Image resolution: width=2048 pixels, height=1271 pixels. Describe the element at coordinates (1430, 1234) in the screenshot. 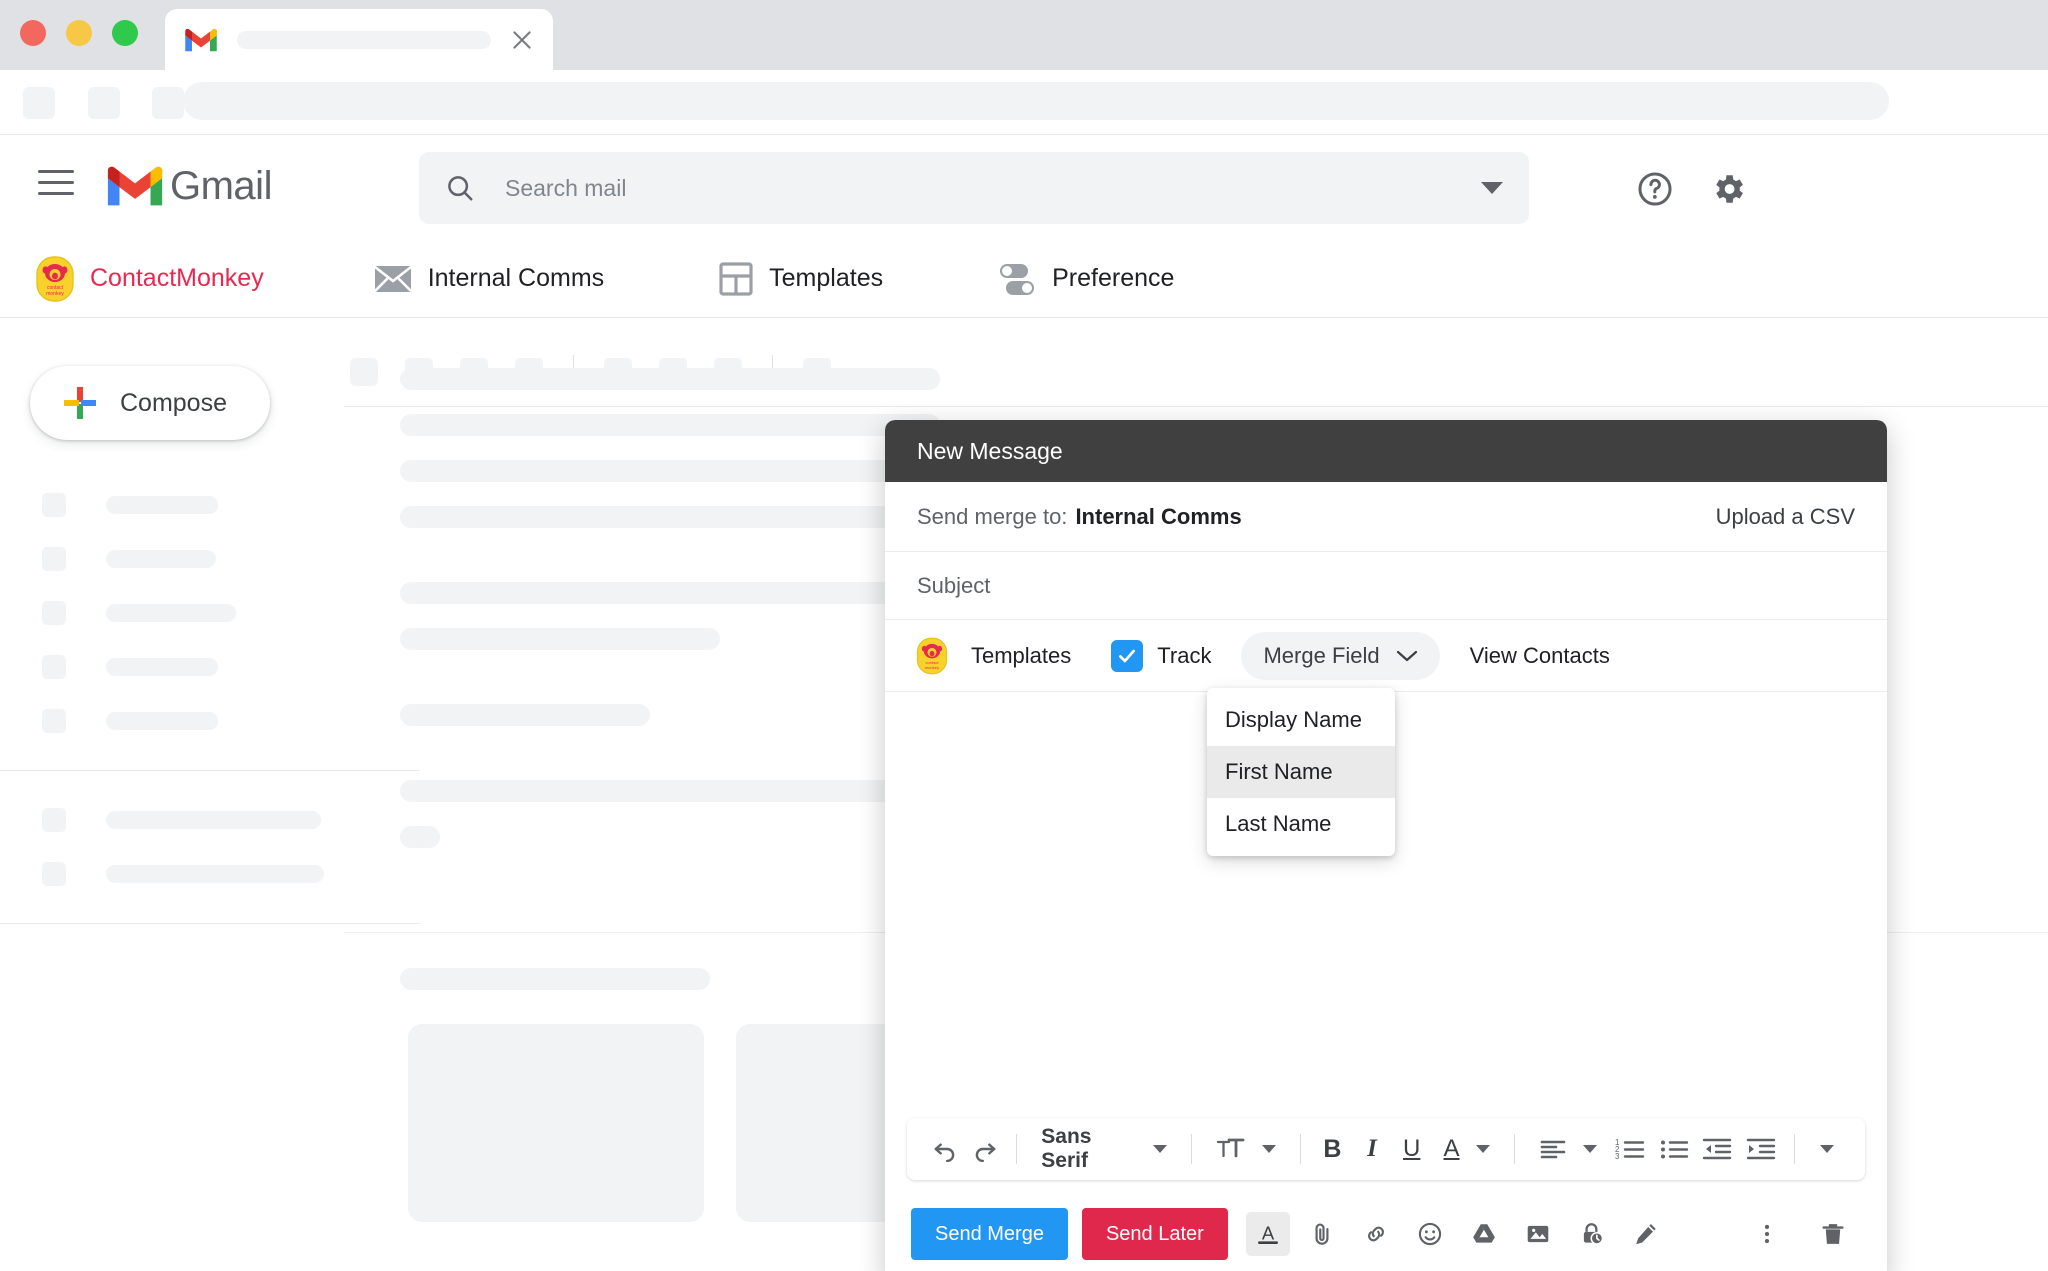

I see `emoji-icon` at that location.